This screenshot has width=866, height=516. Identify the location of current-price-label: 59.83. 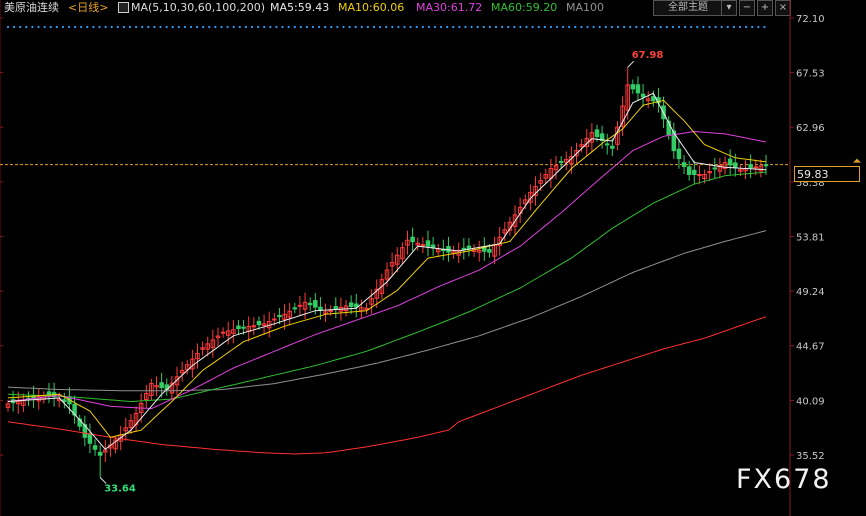
(827, 174).